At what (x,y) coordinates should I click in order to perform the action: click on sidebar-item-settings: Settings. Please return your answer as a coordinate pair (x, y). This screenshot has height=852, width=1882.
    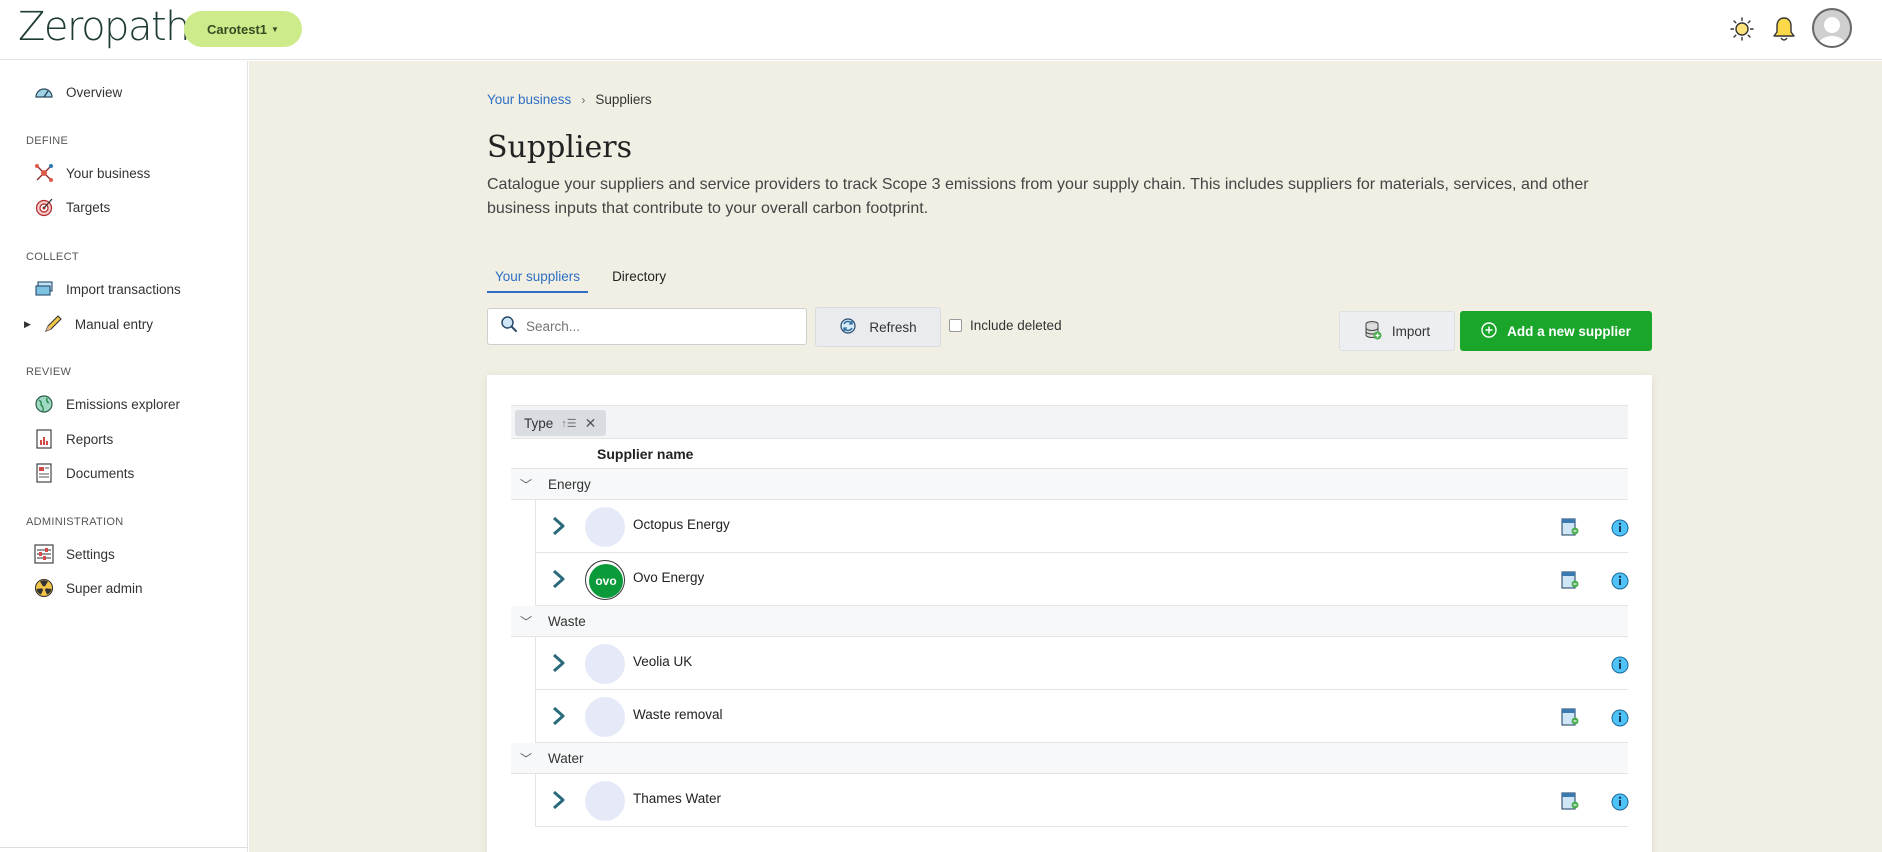
    Looking at the image, I should click on (74, 554).